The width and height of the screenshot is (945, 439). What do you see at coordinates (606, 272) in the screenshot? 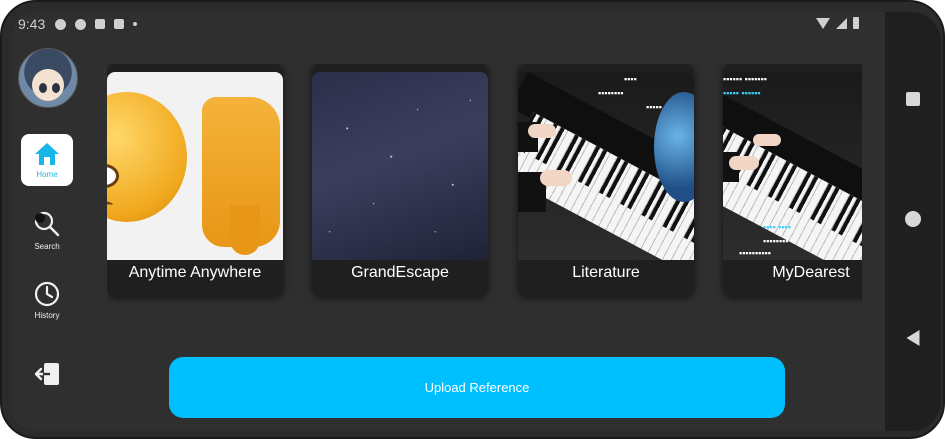
I see `song-title: Literature` at bounding box center [606, 272].